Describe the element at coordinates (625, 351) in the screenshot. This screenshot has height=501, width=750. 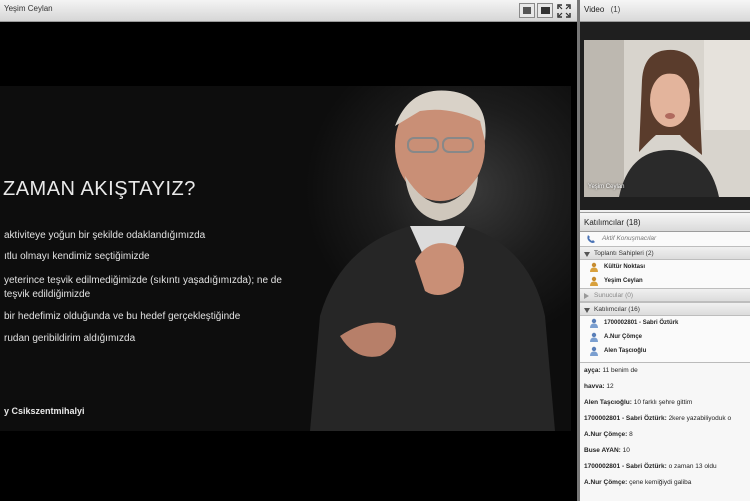
I see `participant-name: Alen Taşcıoğlu` at that location.